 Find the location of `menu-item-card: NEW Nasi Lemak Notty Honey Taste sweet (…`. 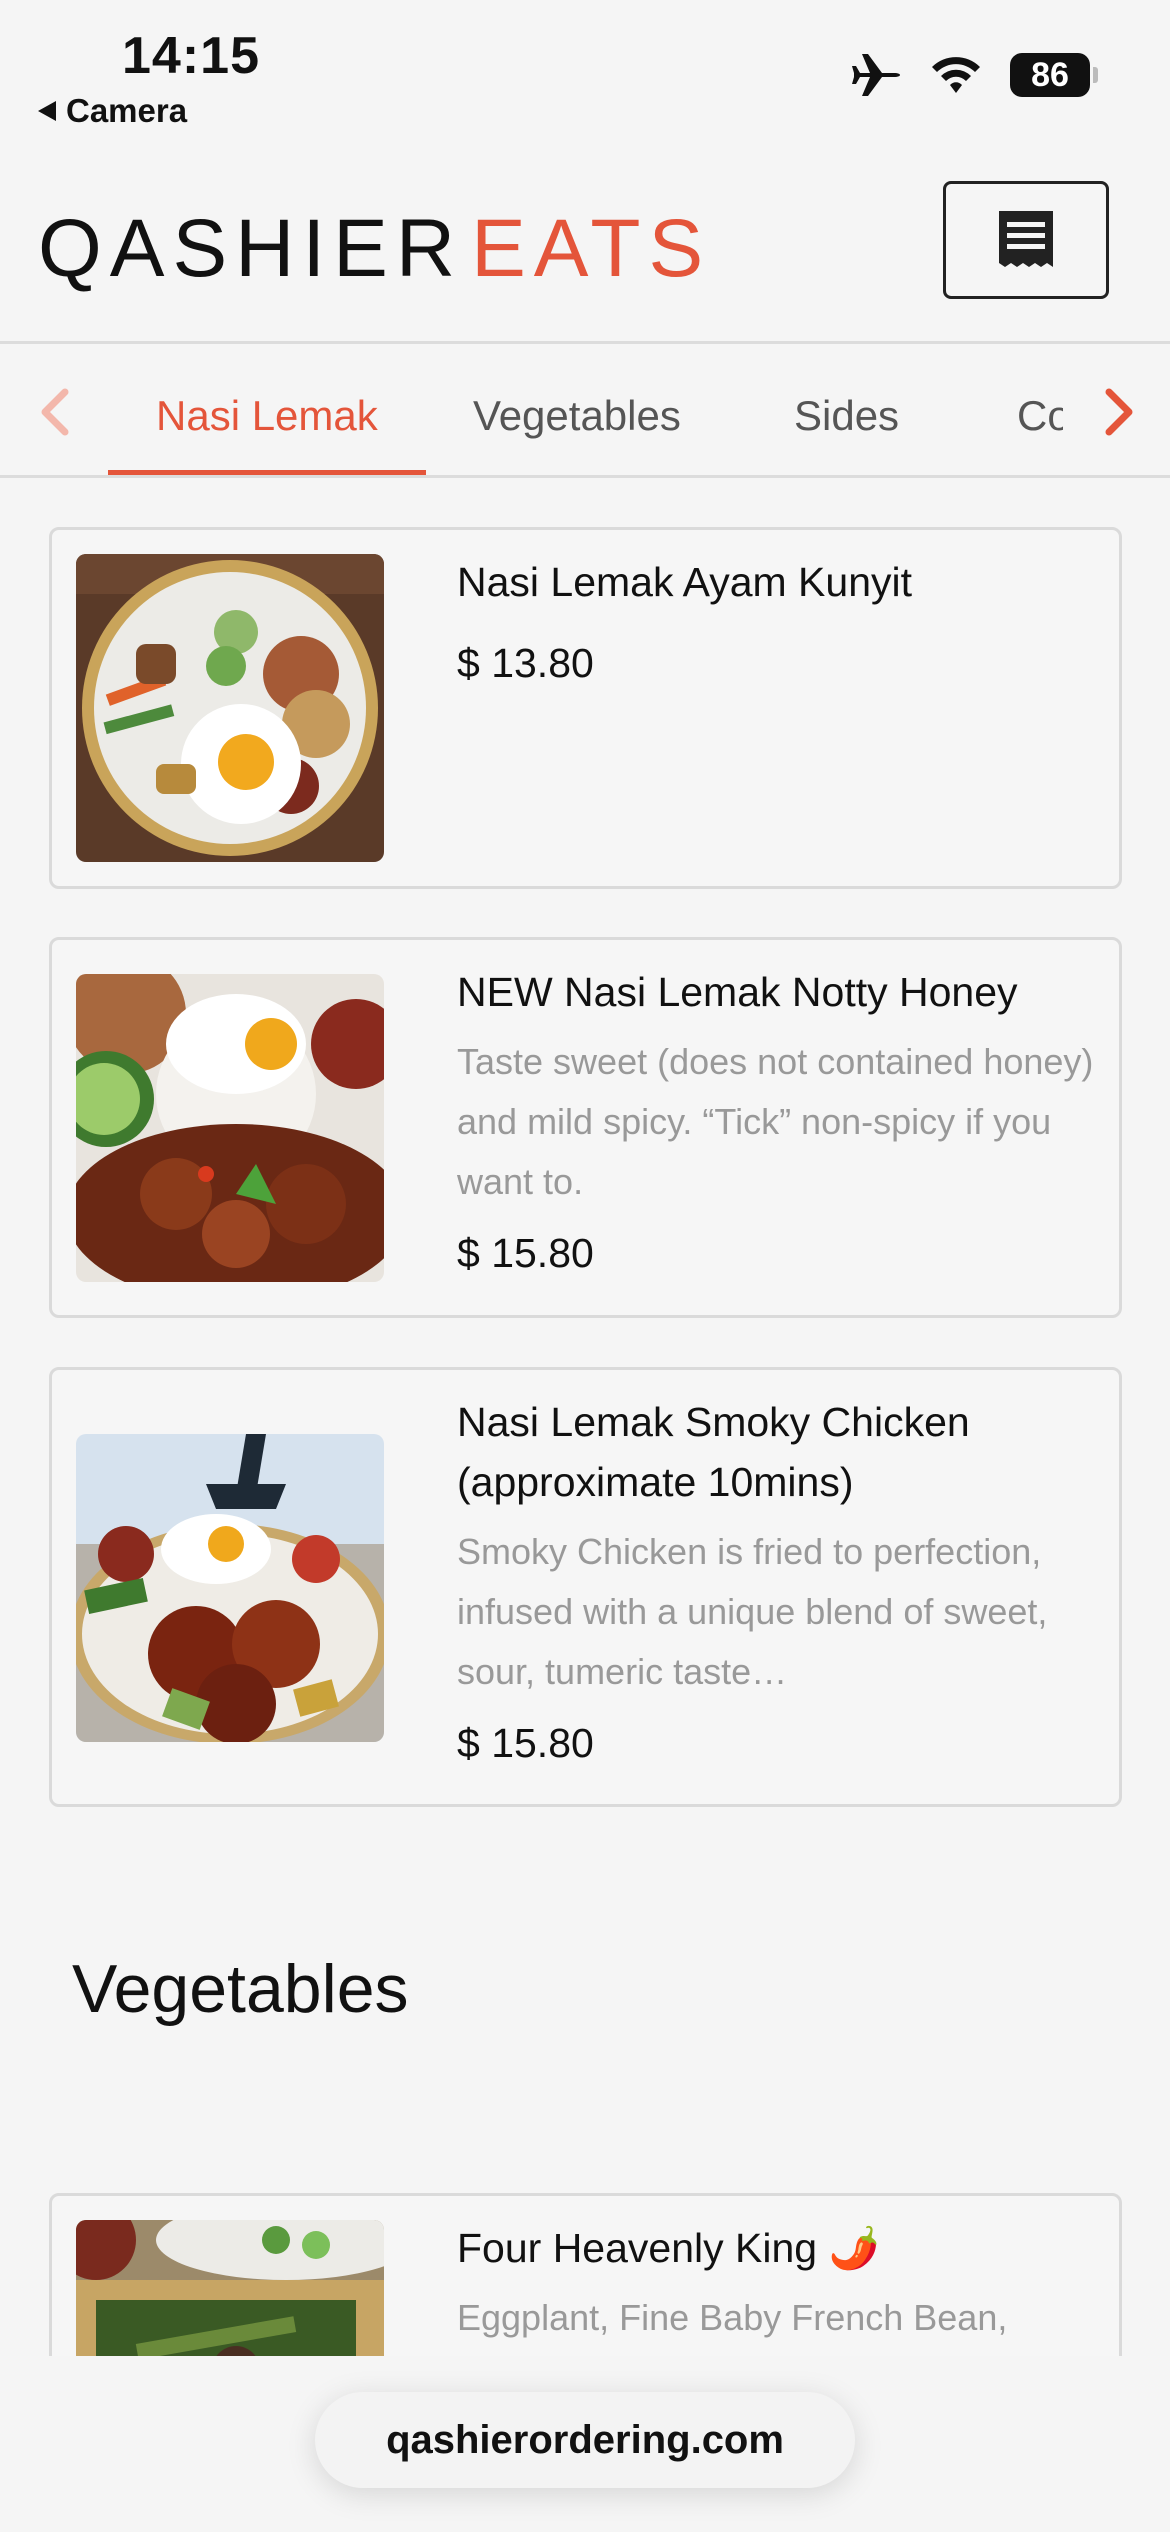

menu-item-card: NEW Nasi Lemak Notty Honey Taste sweet (… is located at coordinates (585, 1127).